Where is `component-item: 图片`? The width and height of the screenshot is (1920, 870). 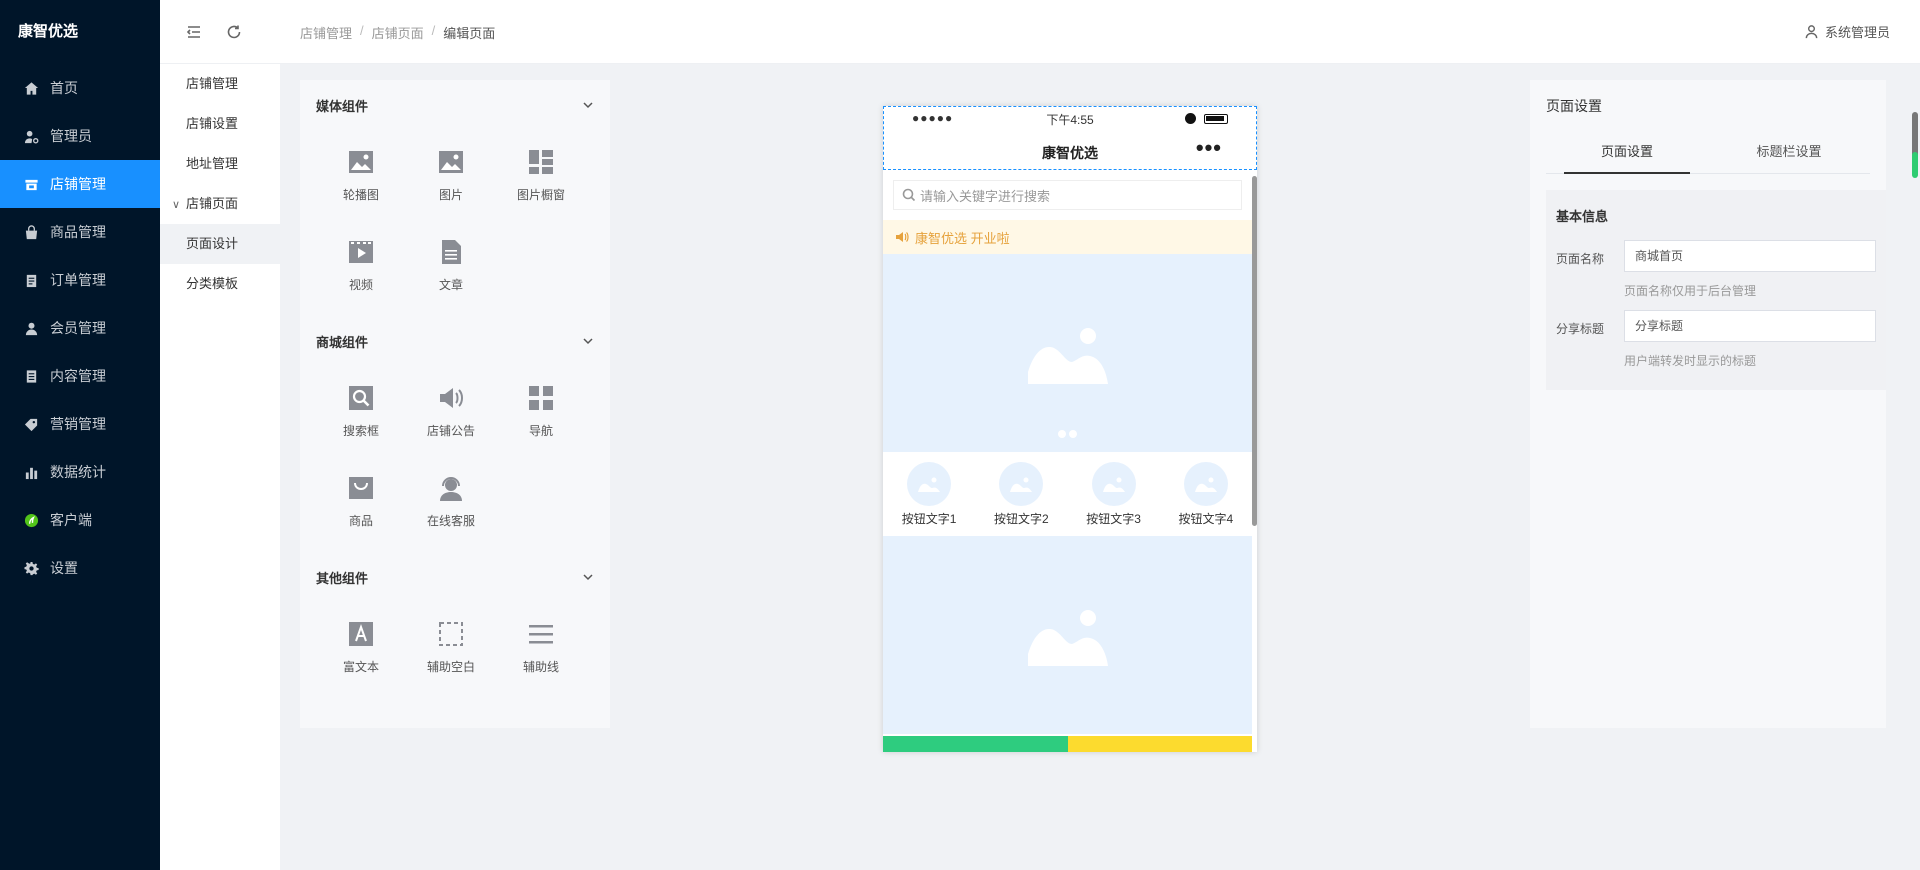 component-item: 图片 is located at coordinates (451, 175).